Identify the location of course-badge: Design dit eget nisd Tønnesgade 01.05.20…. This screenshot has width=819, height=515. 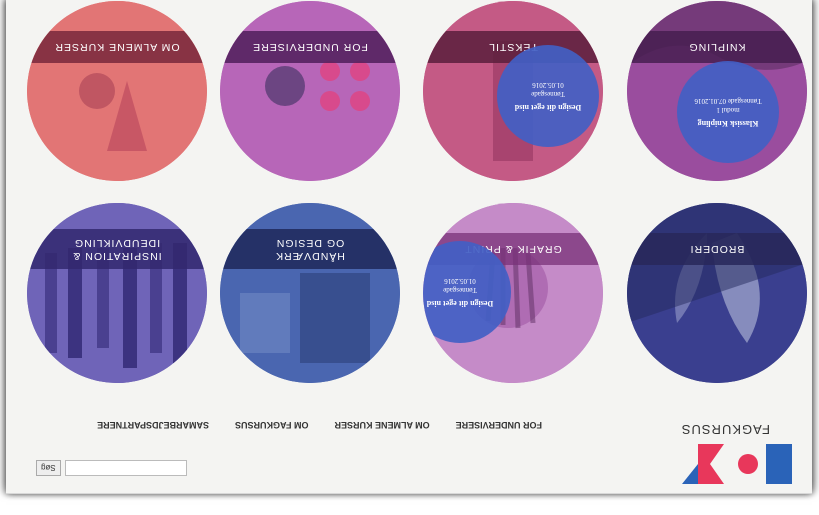
(548, 96).